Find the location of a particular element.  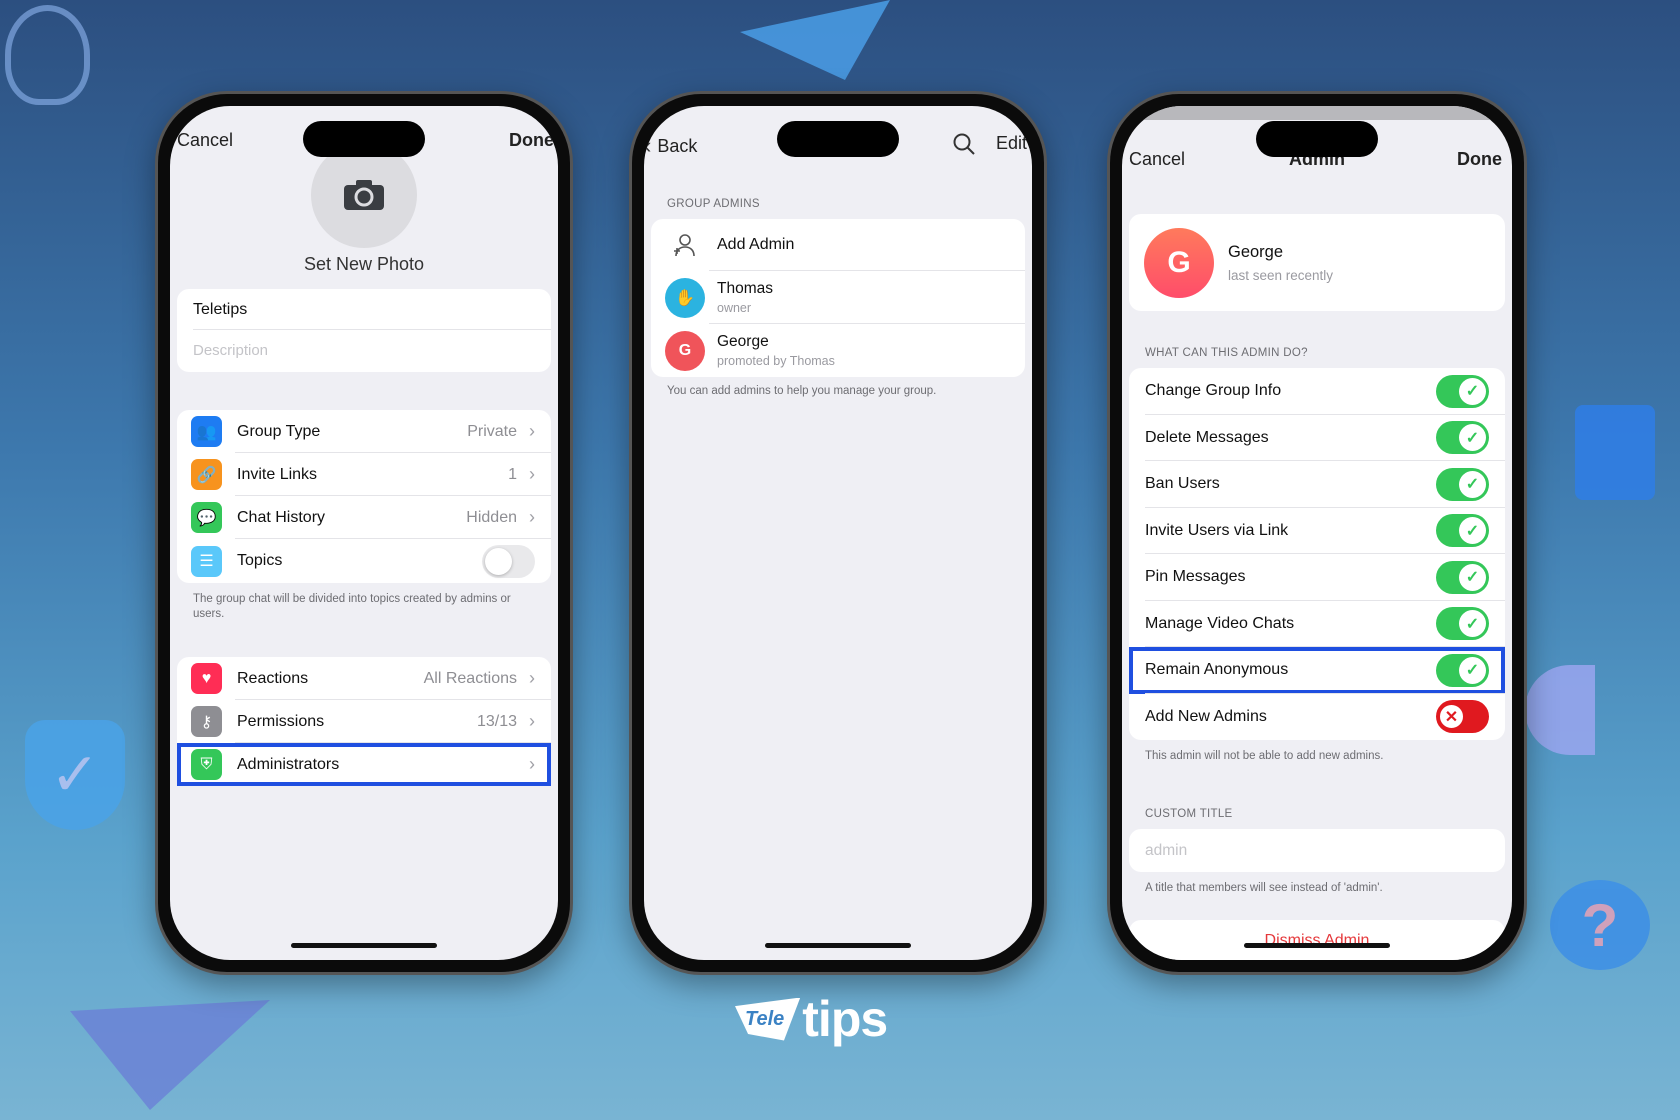

admin-name: George is located at coordinates (743, 341).